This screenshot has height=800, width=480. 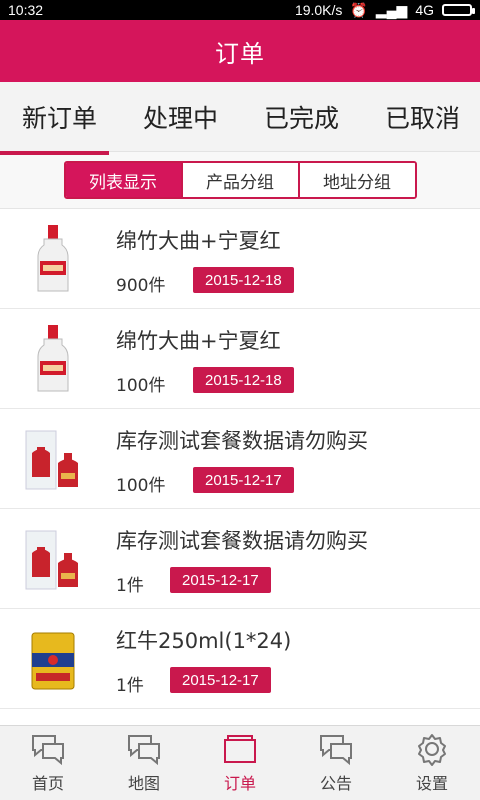 I want to click on order-quantity: 900件, so click(x=141, y=286).